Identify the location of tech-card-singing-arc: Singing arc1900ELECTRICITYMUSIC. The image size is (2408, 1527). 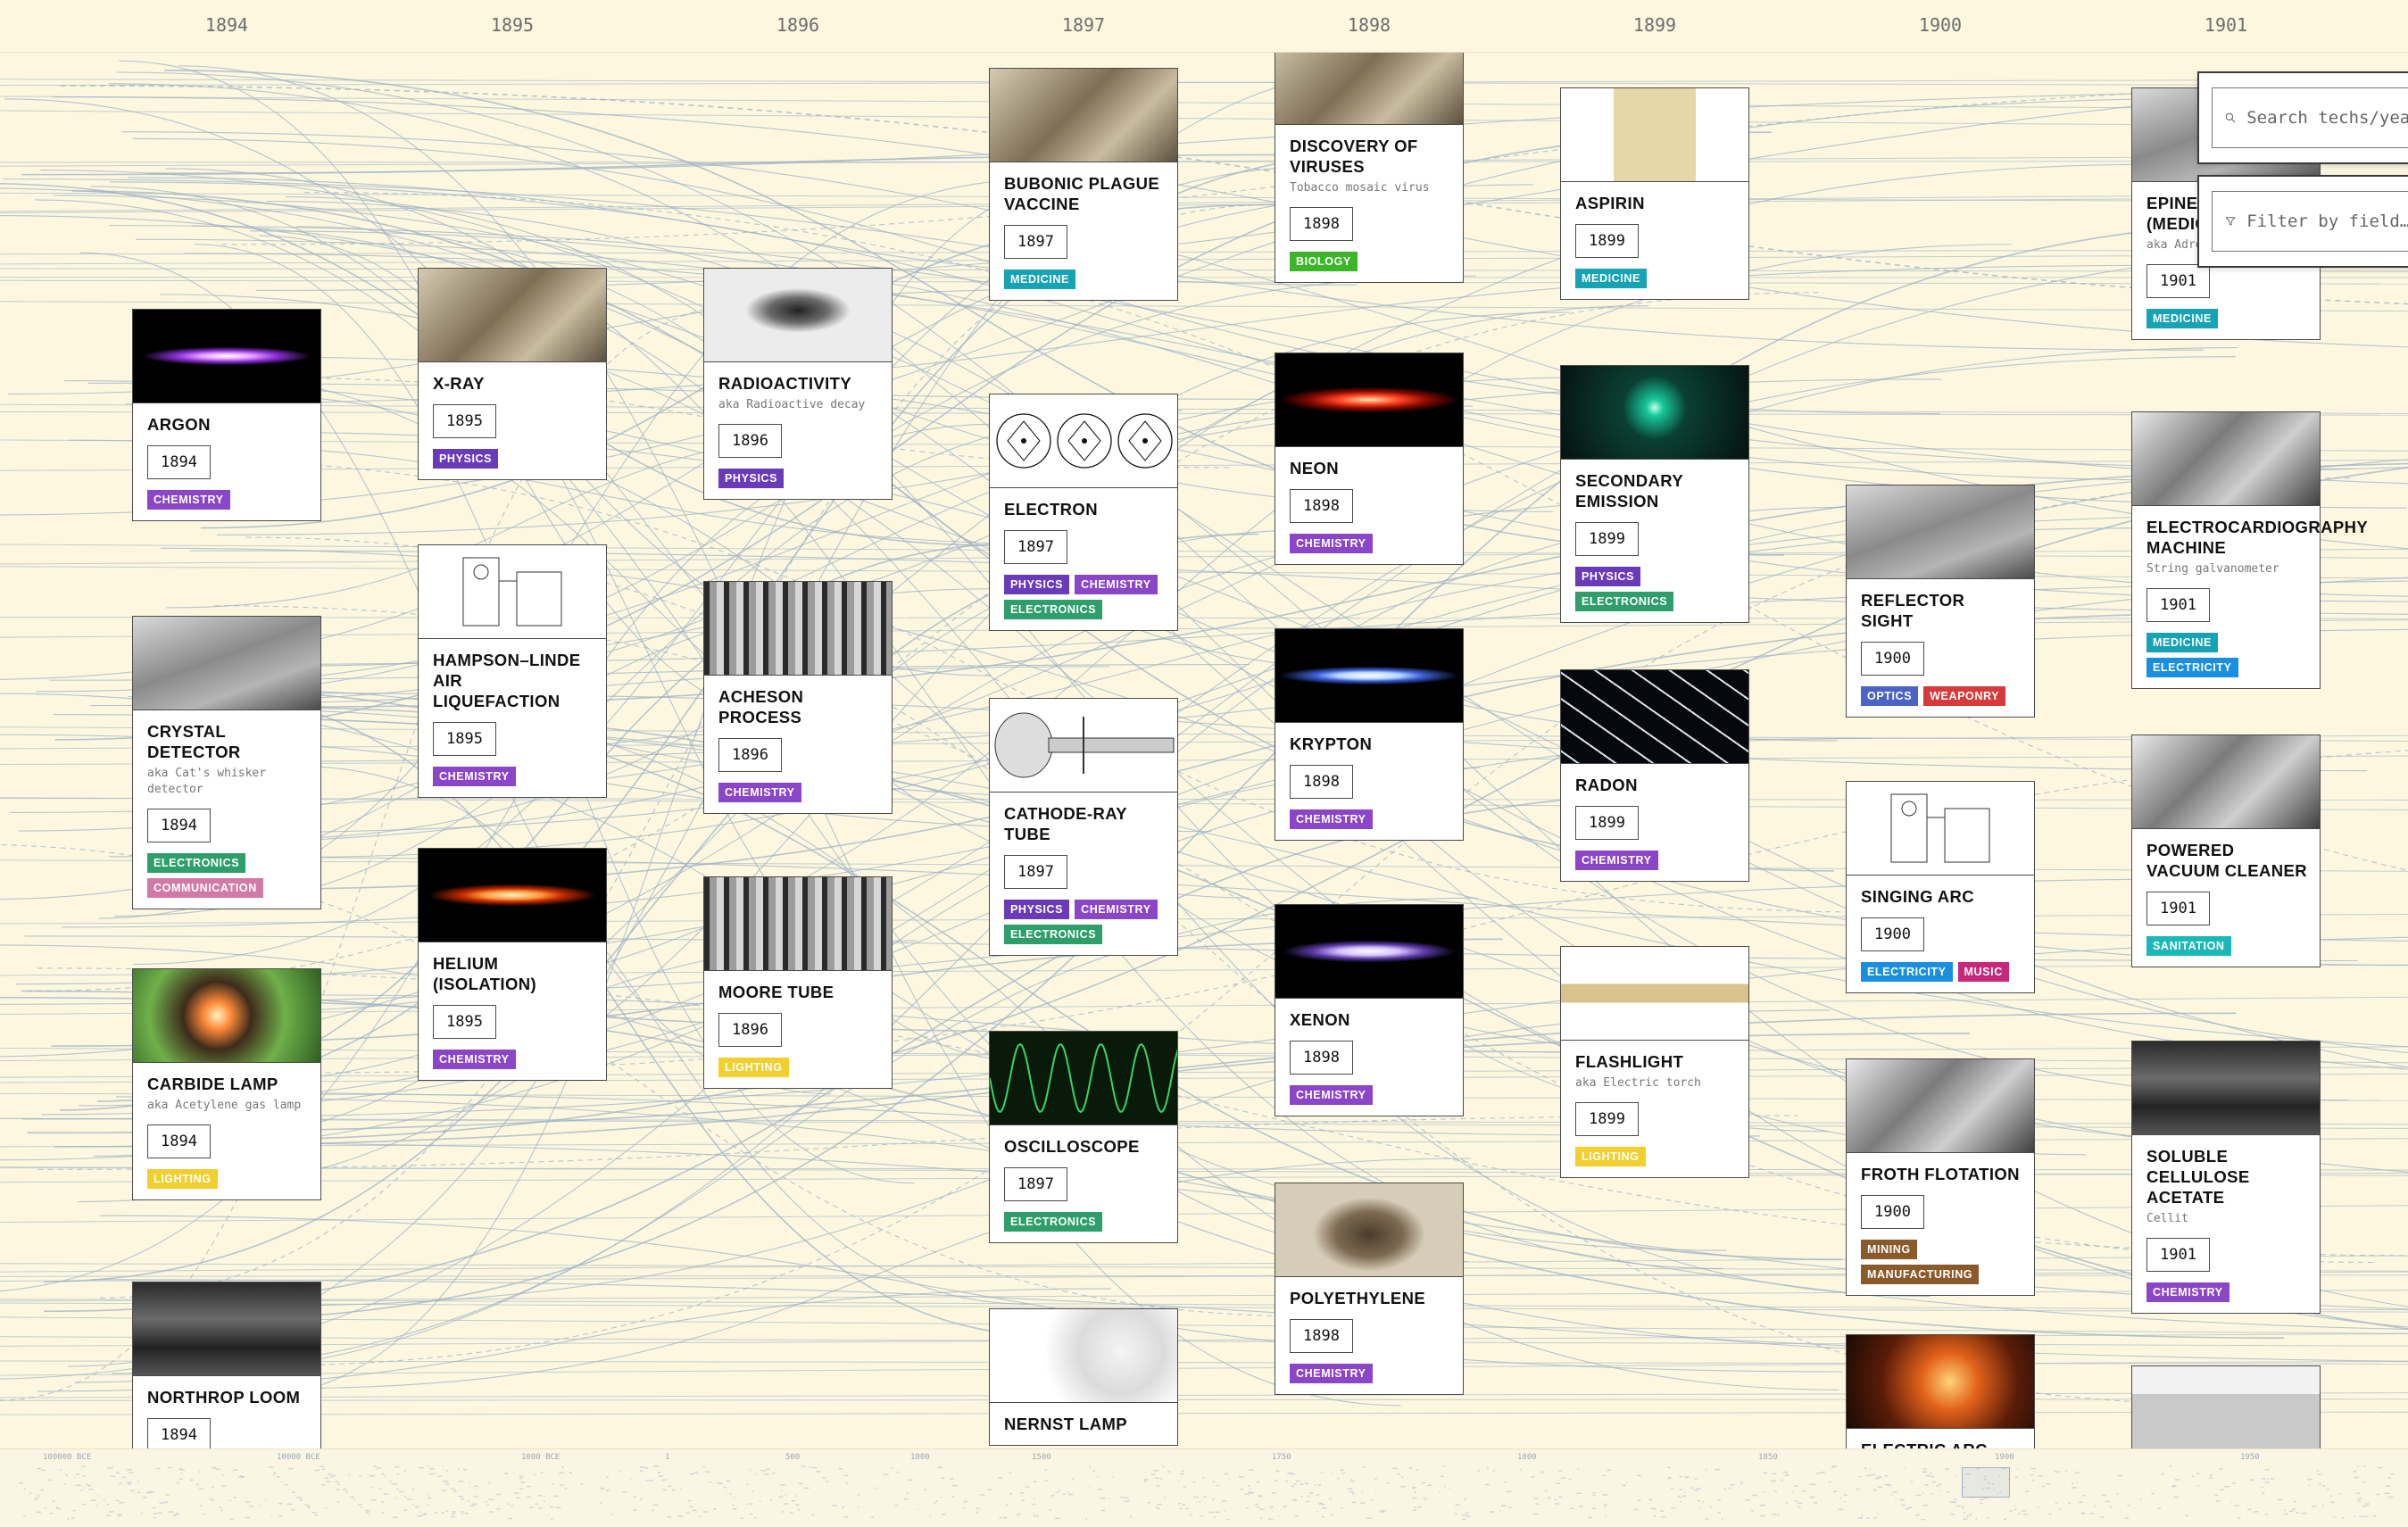
(1940, 887).